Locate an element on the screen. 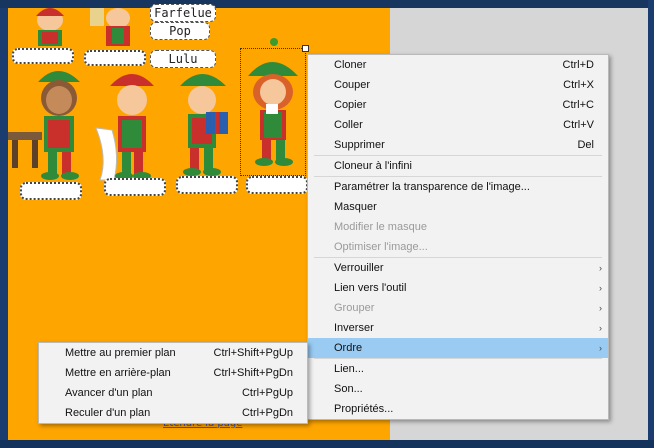 This screenshot has width=654, height=448. rotate-handle is located at coordinates (274, 42).